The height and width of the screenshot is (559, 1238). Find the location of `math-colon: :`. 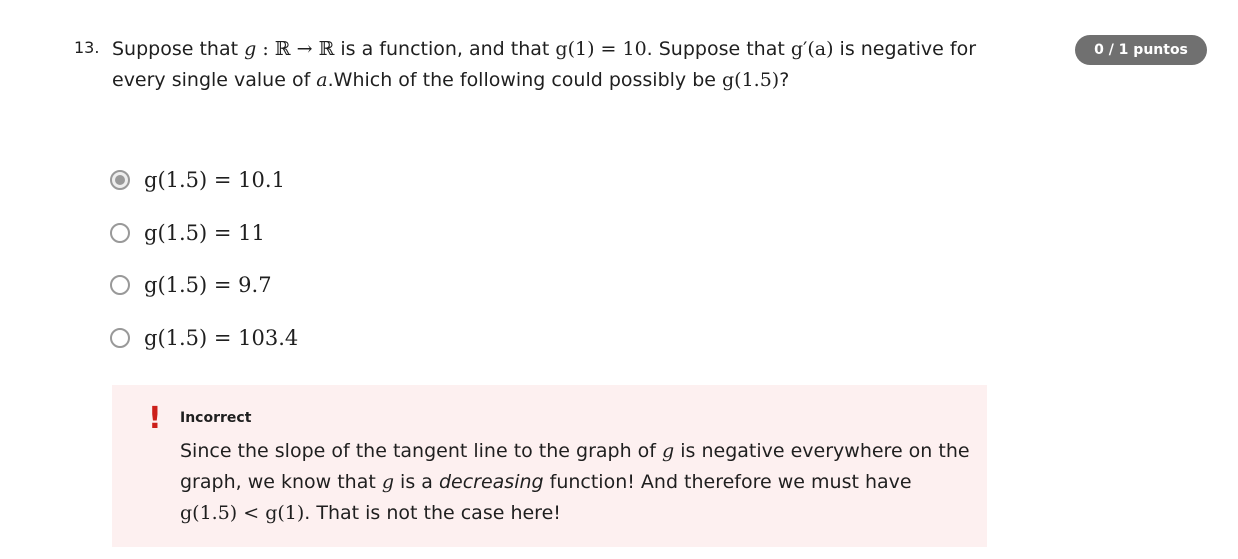

math-colon: : is located at coordinates (265, 49).